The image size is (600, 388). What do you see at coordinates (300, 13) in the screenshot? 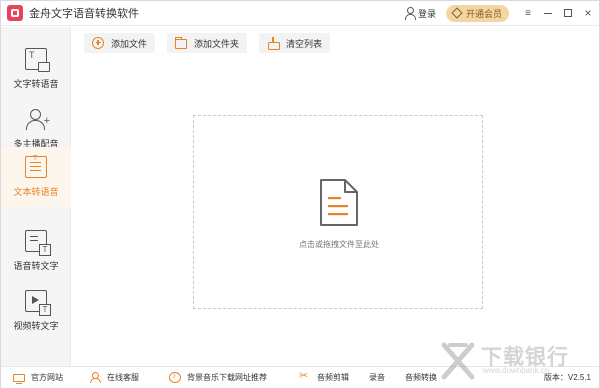
I see `title-bar: 金舟文字语音转换软件 登录 开通会员 ≡ ×` at bounding box center [300, 13].